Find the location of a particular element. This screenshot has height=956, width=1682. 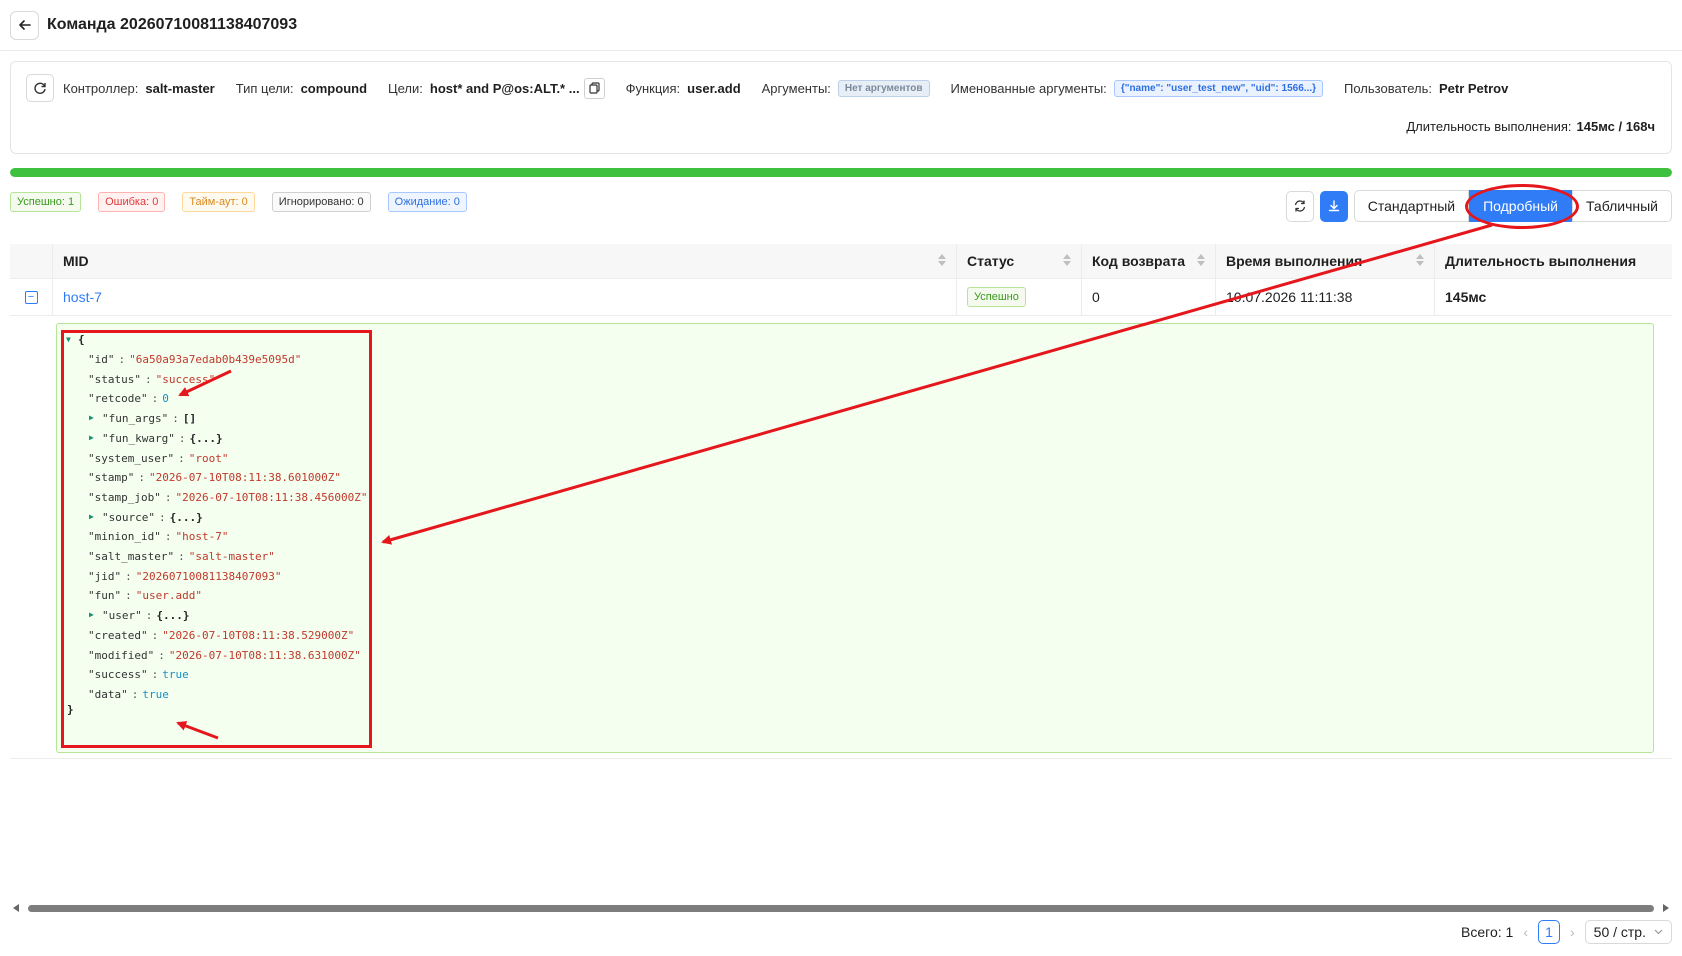

page-header: Команда 20260710081138407093 is located at coordinates (153, 25).